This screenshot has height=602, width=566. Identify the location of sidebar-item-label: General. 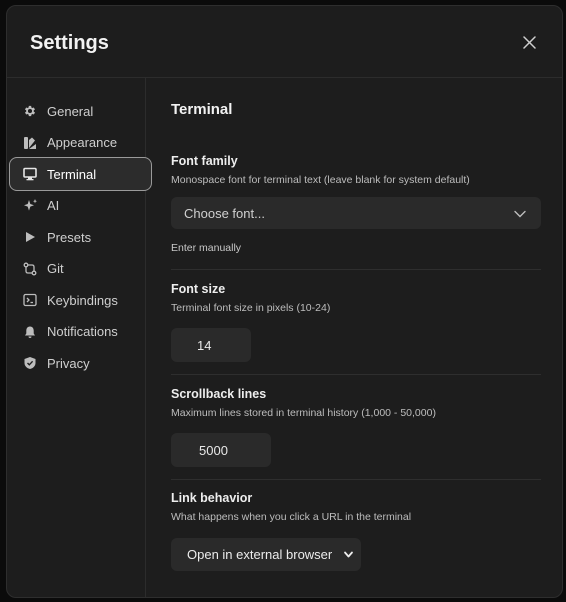
(70, 111).